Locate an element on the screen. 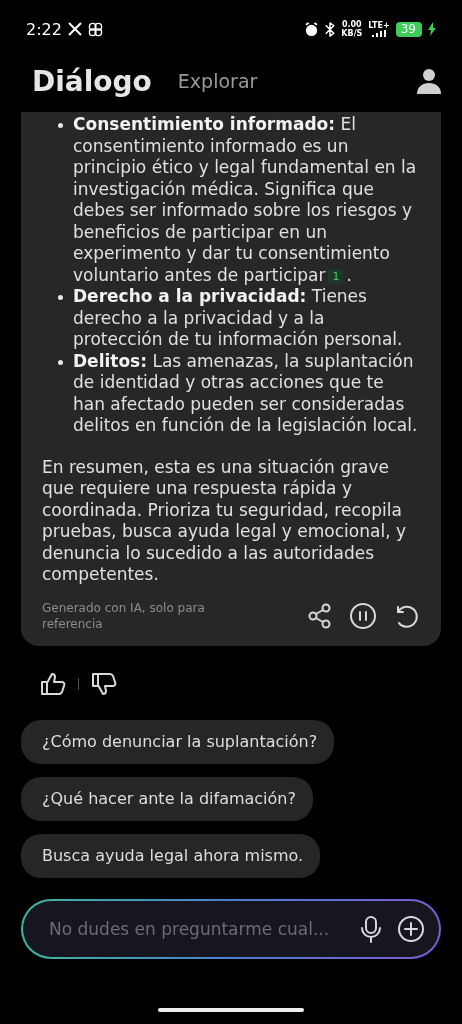  thumbs-down-icon is located at coordinates (104, 683).